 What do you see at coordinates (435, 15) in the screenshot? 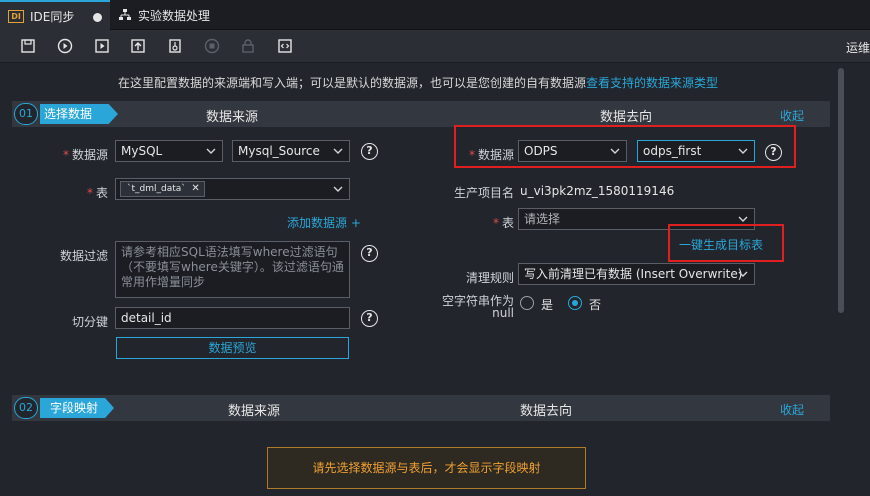
I see `tab-bar: DI IDE同步 实验数据处理` at bounding box center [435, 15].